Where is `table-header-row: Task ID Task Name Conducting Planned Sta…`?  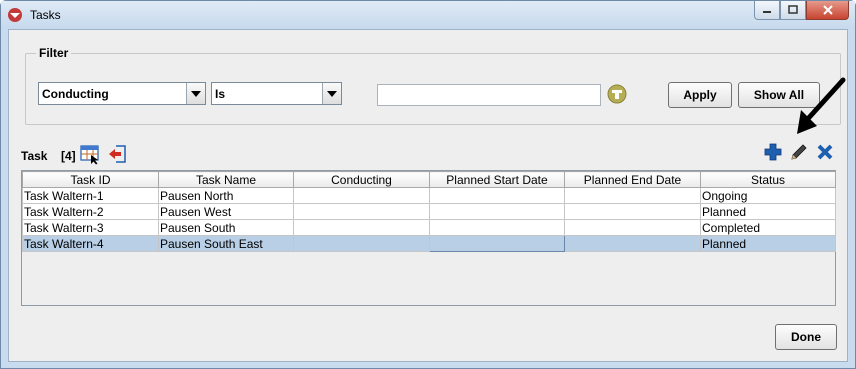 table-header-row: Task ID Task Name Conducting Planned Sta… is located at coordinates (429, 179).